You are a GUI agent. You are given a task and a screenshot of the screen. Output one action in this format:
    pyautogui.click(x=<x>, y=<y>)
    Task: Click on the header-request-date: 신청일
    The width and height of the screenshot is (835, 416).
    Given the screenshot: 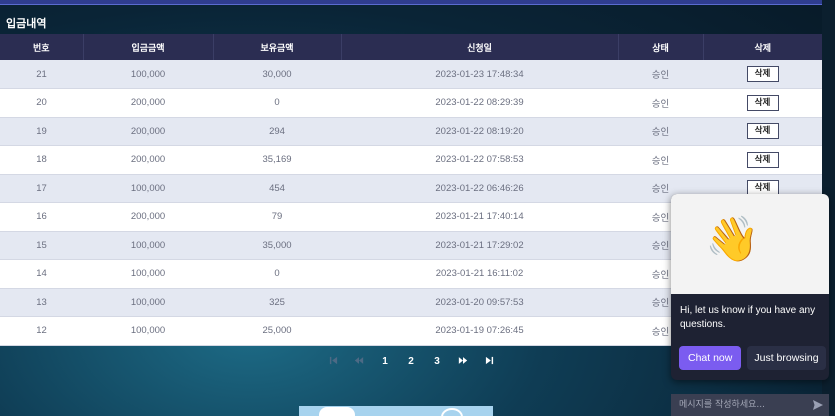 What is the action you would take?
    pyautogui.click(x=480, y=47)
    